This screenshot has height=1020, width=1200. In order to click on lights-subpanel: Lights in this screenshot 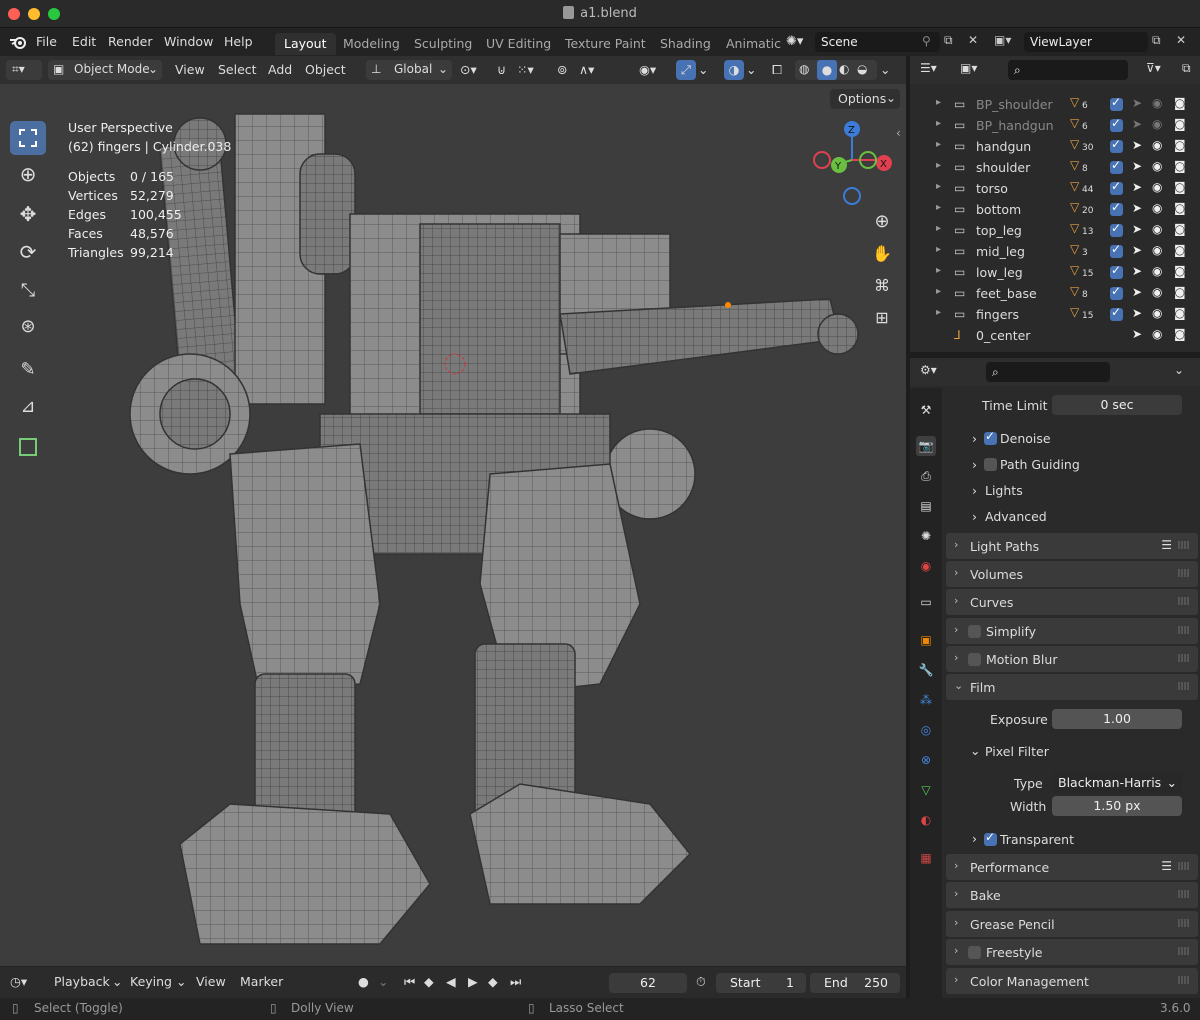, I will do `click(1004, 490)`.